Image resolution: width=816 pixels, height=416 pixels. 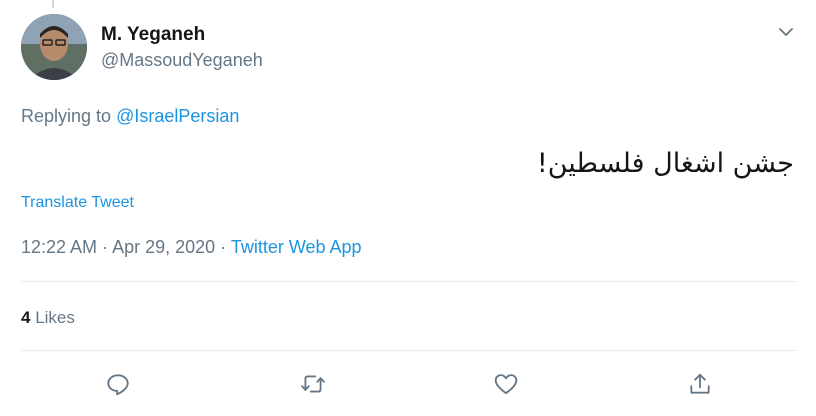 I want to click on avatar-image, so click(x=54, y=47).